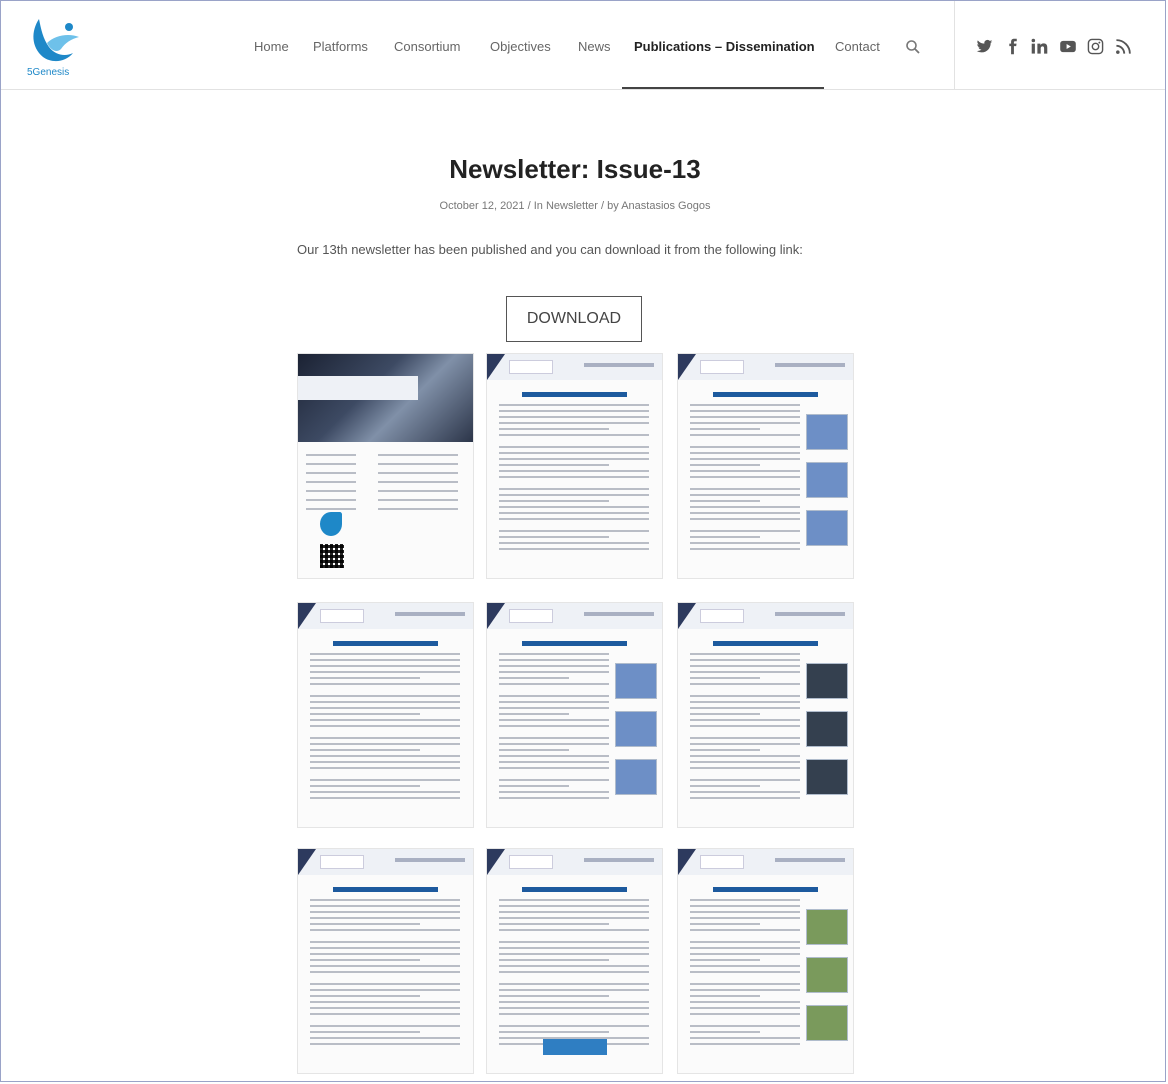  Describe the element at coordinates (520, 46) in the screenshot. I see `nav-objectives: Objectives` at that location.